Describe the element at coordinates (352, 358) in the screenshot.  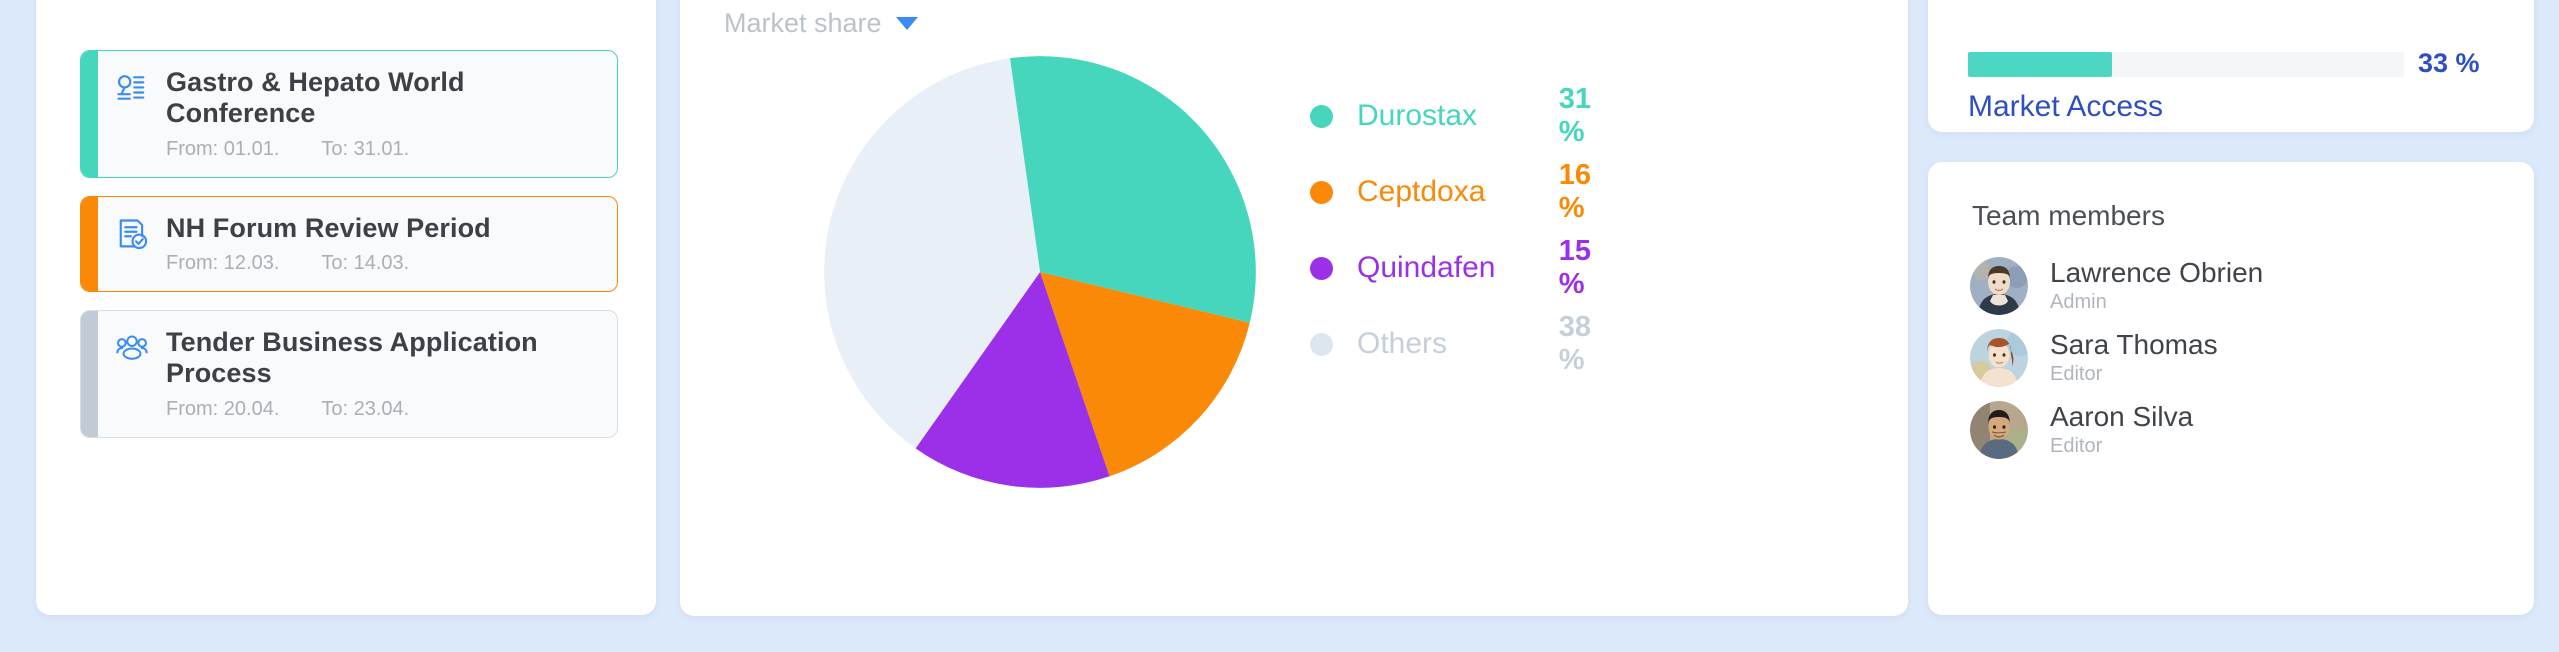
I see `event-title: Tender Business Application Process` at that location.